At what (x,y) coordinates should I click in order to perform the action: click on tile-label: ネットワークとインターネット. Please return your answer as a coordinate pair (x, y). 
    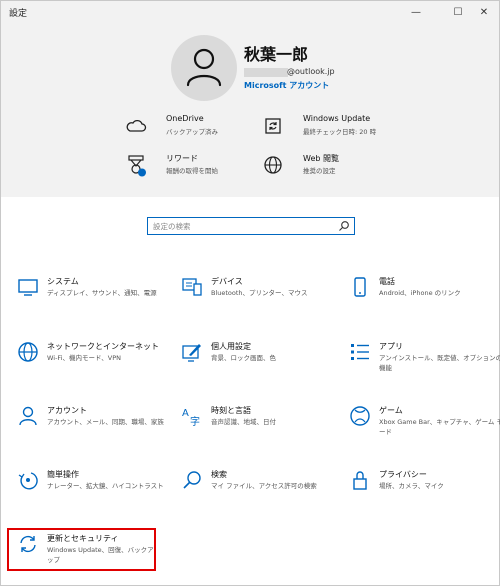
    Looking at the image, I should click on (103, 346).